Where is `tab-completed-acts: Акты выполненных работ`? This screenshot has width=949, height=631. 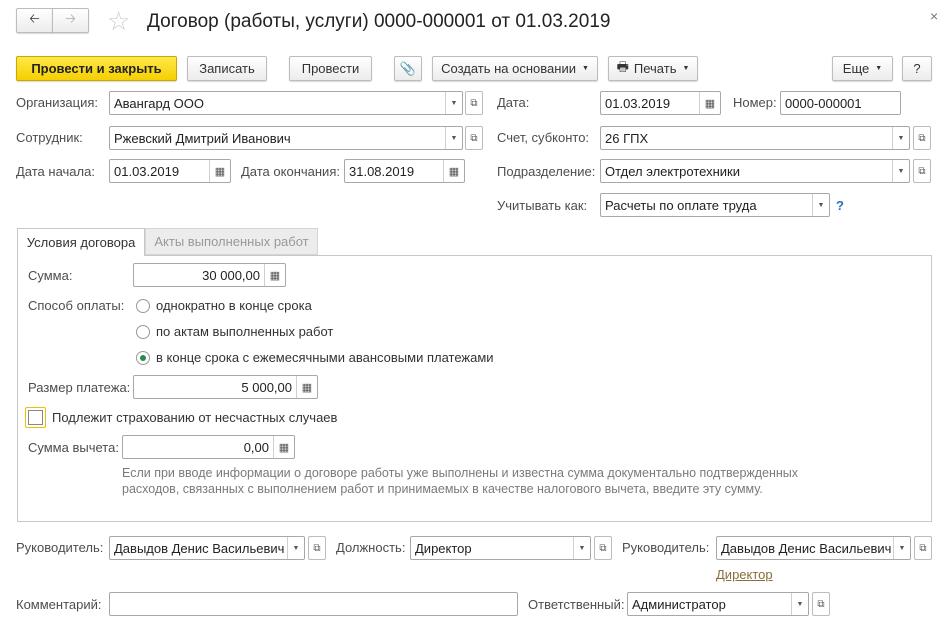 tab-completed-acts: Акты выполненных работ is located at coordinates (231, 241).